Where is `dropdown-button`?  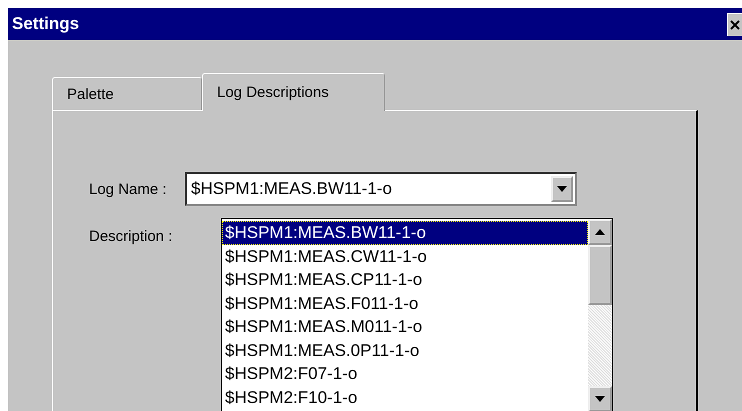
dropdown-button is located at coordinates (562, 189).